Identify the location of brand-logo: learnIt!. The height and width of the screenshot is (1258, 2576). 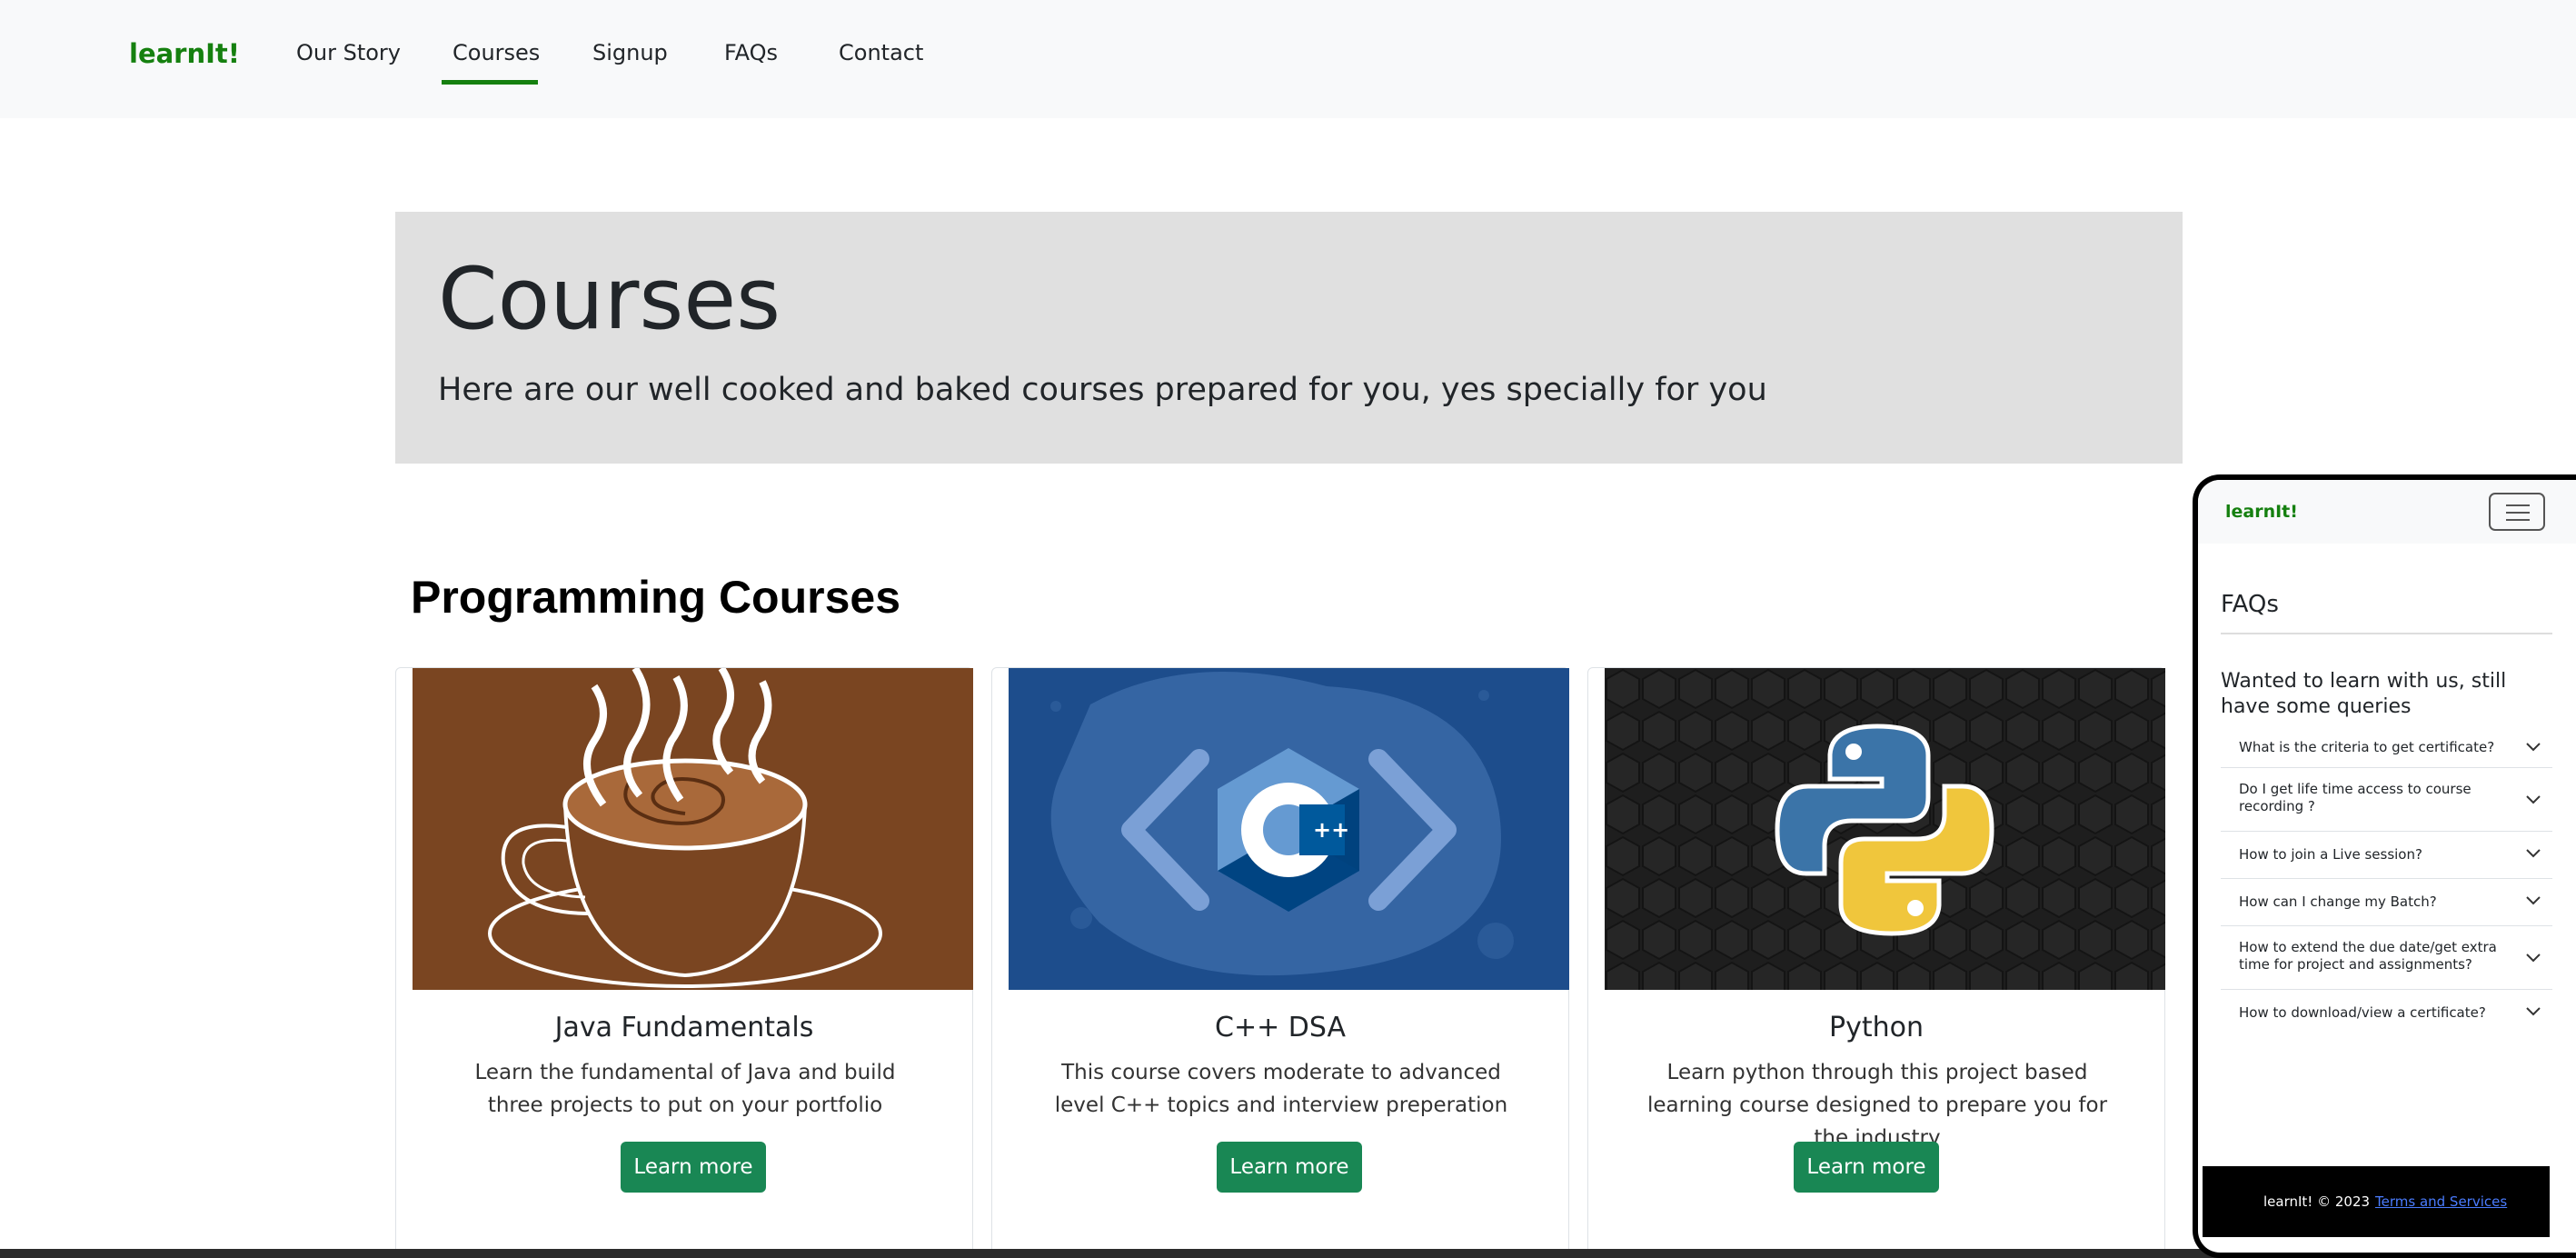
(184, 54).